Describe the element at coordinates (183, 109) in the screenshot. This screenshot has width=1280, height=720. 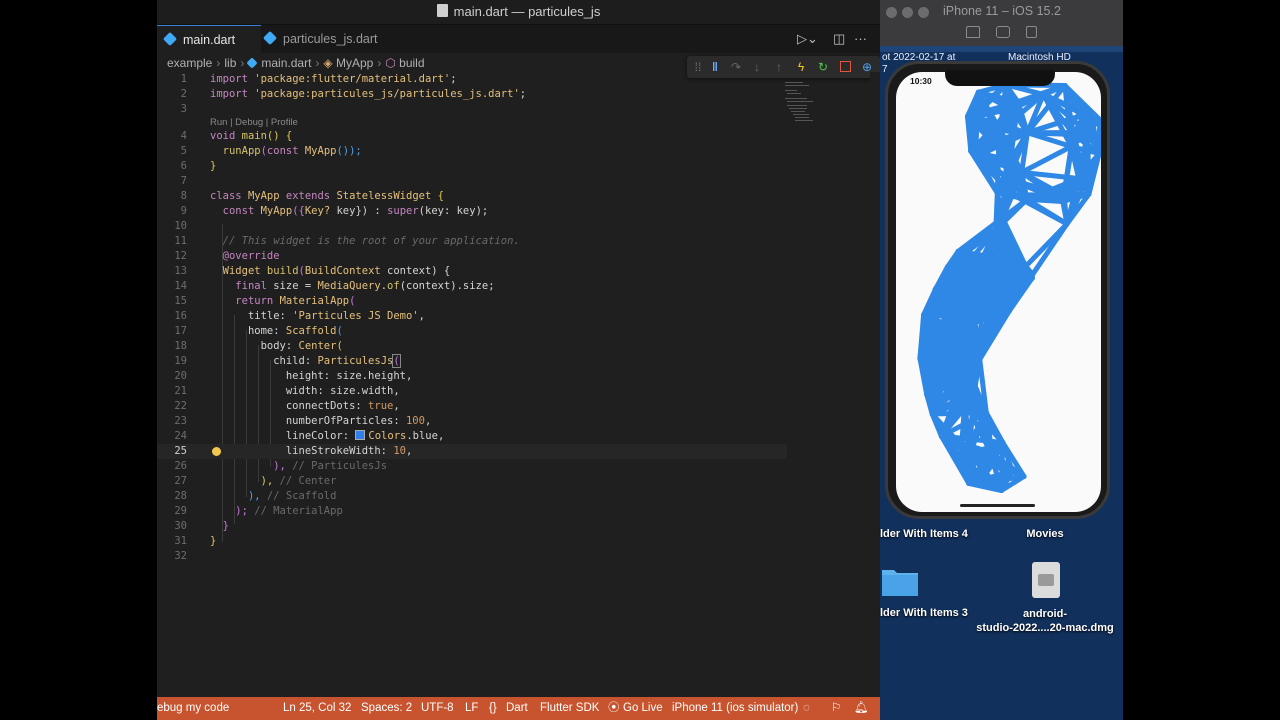
I see `code-line: 3` at that location.